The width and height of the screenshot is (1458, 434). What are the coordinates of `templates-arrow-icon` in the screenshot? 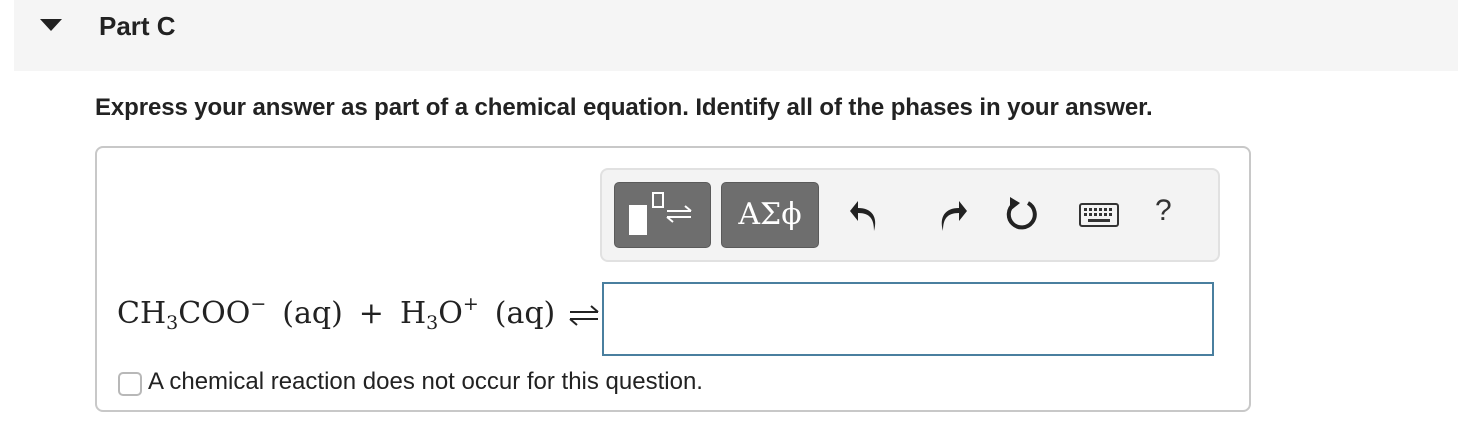 It's located at (660, 213).